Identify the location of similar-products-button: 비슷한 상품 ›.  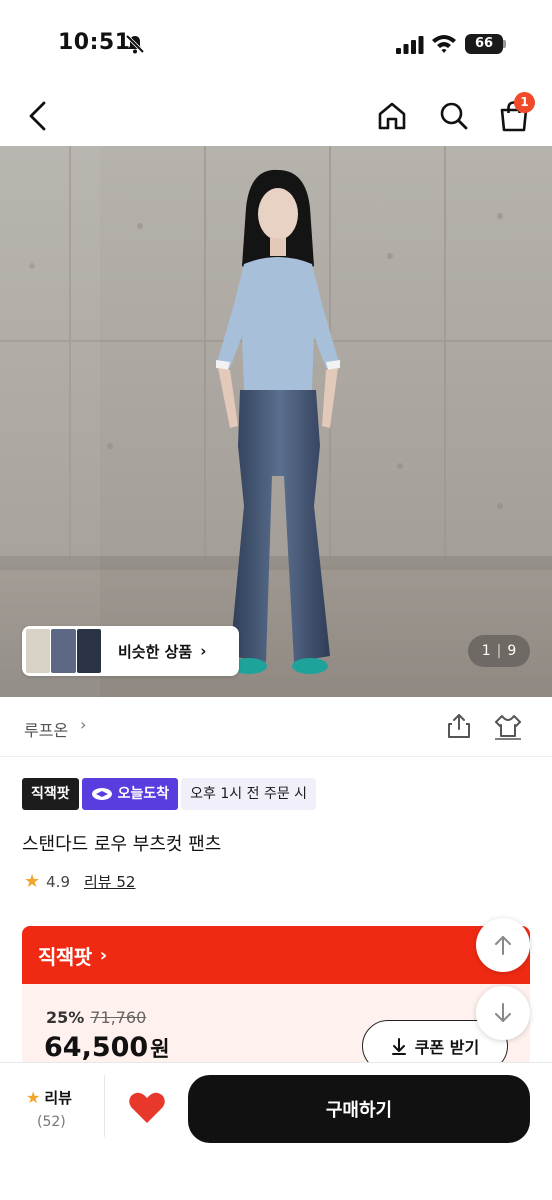
(130, 651).